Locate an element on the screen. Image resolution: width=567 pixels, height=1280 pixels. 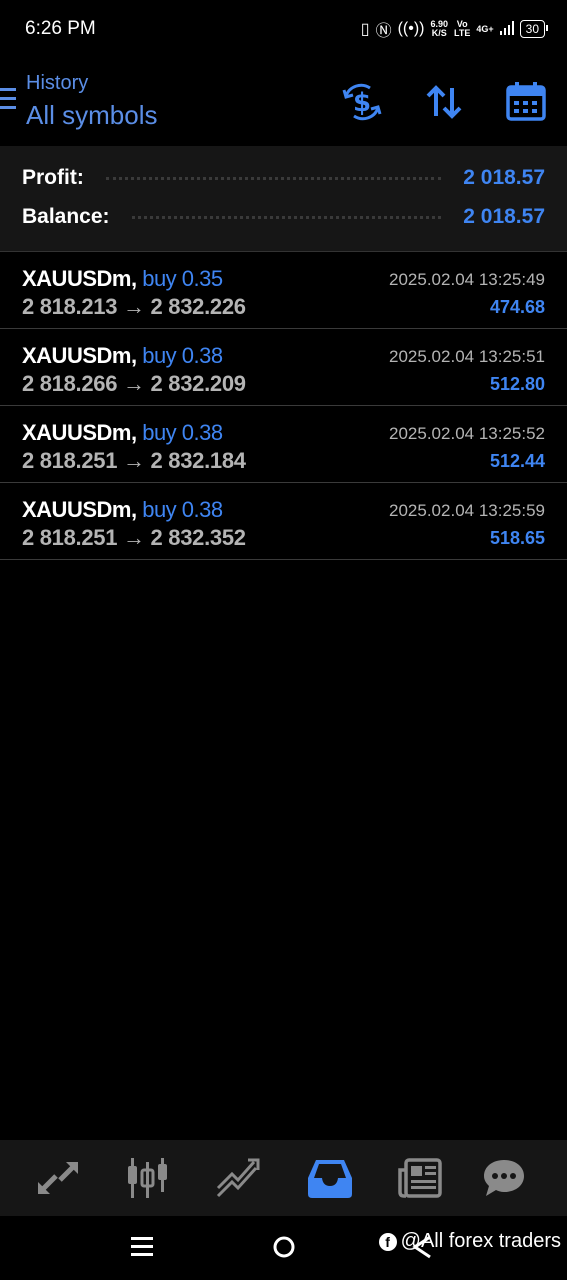
trade-profit: 474.68 is located at coordinates (517, 307).